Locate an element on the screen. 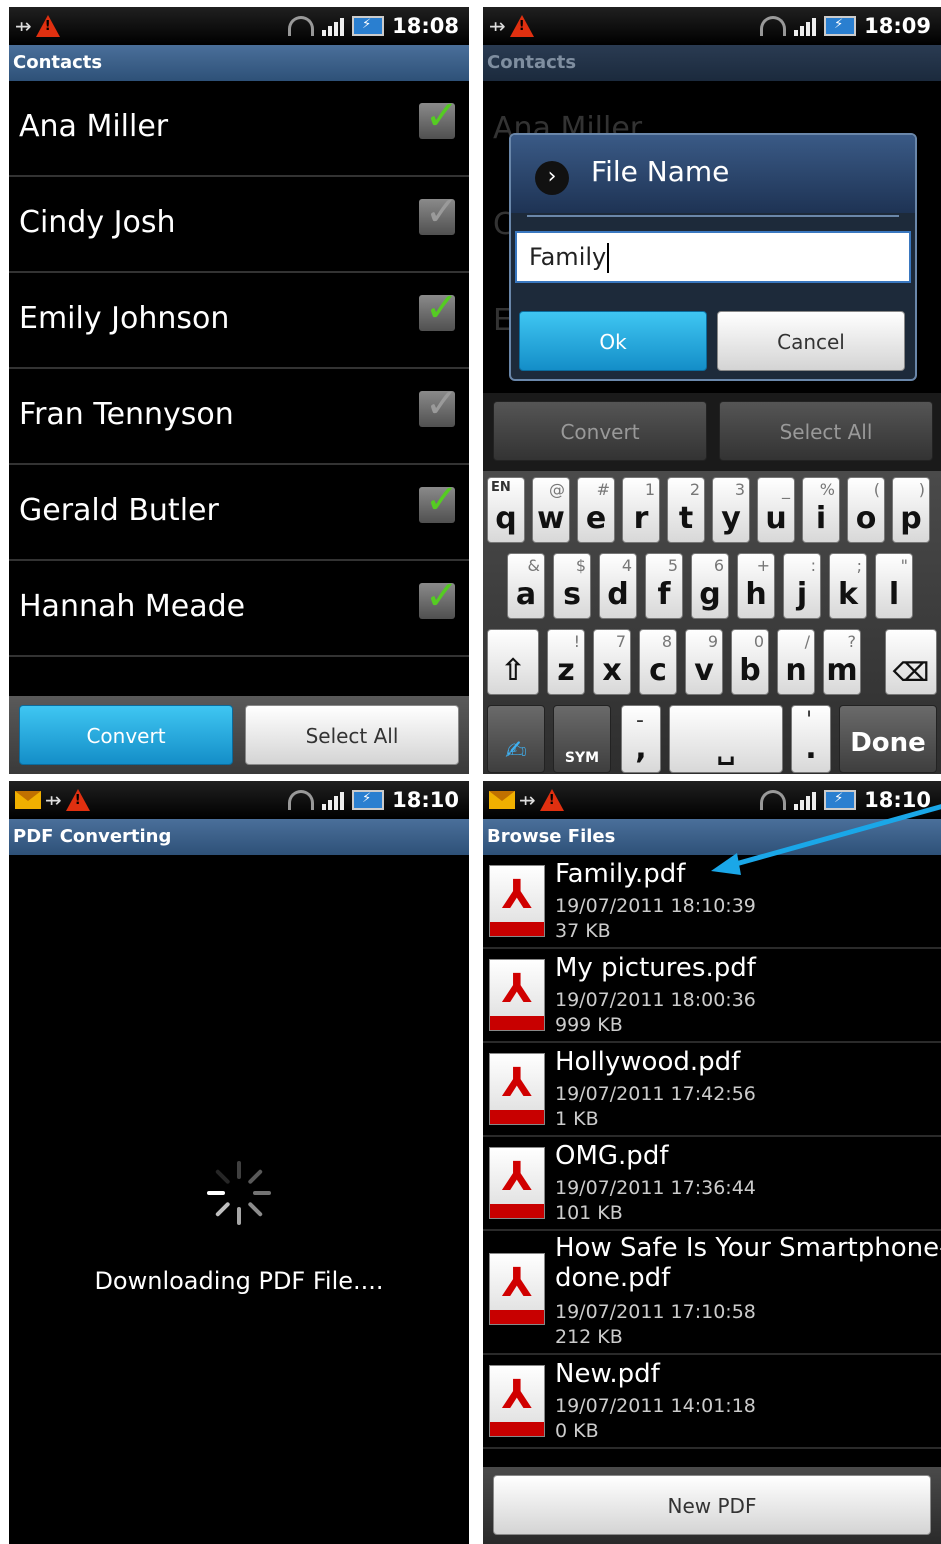 The height and width of the screenshot is (1544, 941). key-k: ; k is located at coordinates (848, 586).